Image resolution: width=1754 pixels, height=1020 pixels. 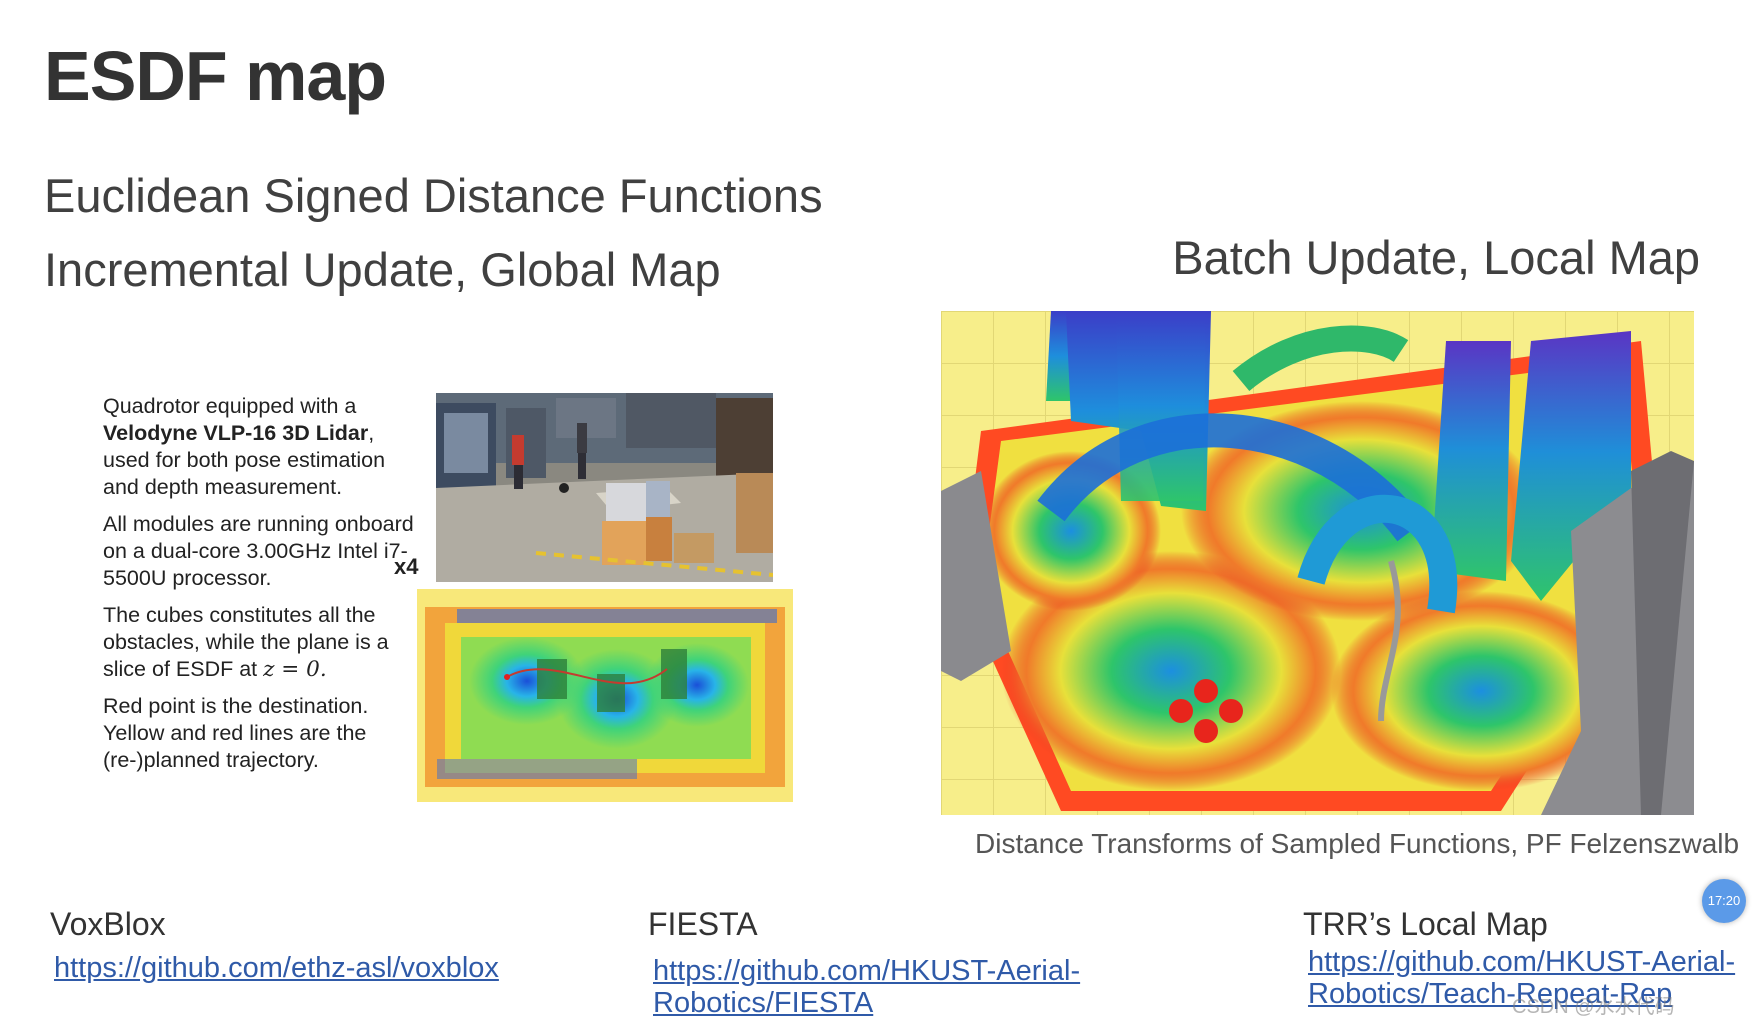 I want to click on slide-title: ESDF map, so click(x=215, y=76).